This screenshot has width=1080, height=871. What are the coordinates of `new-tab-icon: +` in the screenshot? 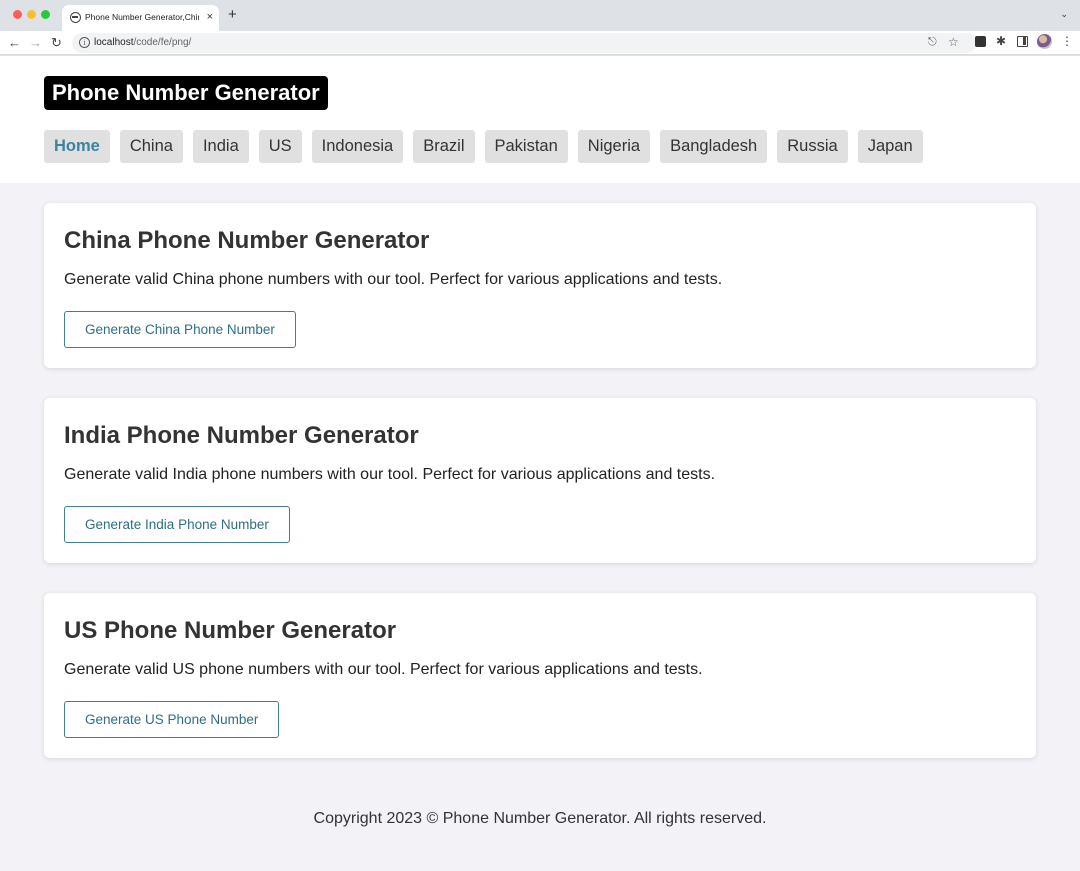 It's located at (232, 15).